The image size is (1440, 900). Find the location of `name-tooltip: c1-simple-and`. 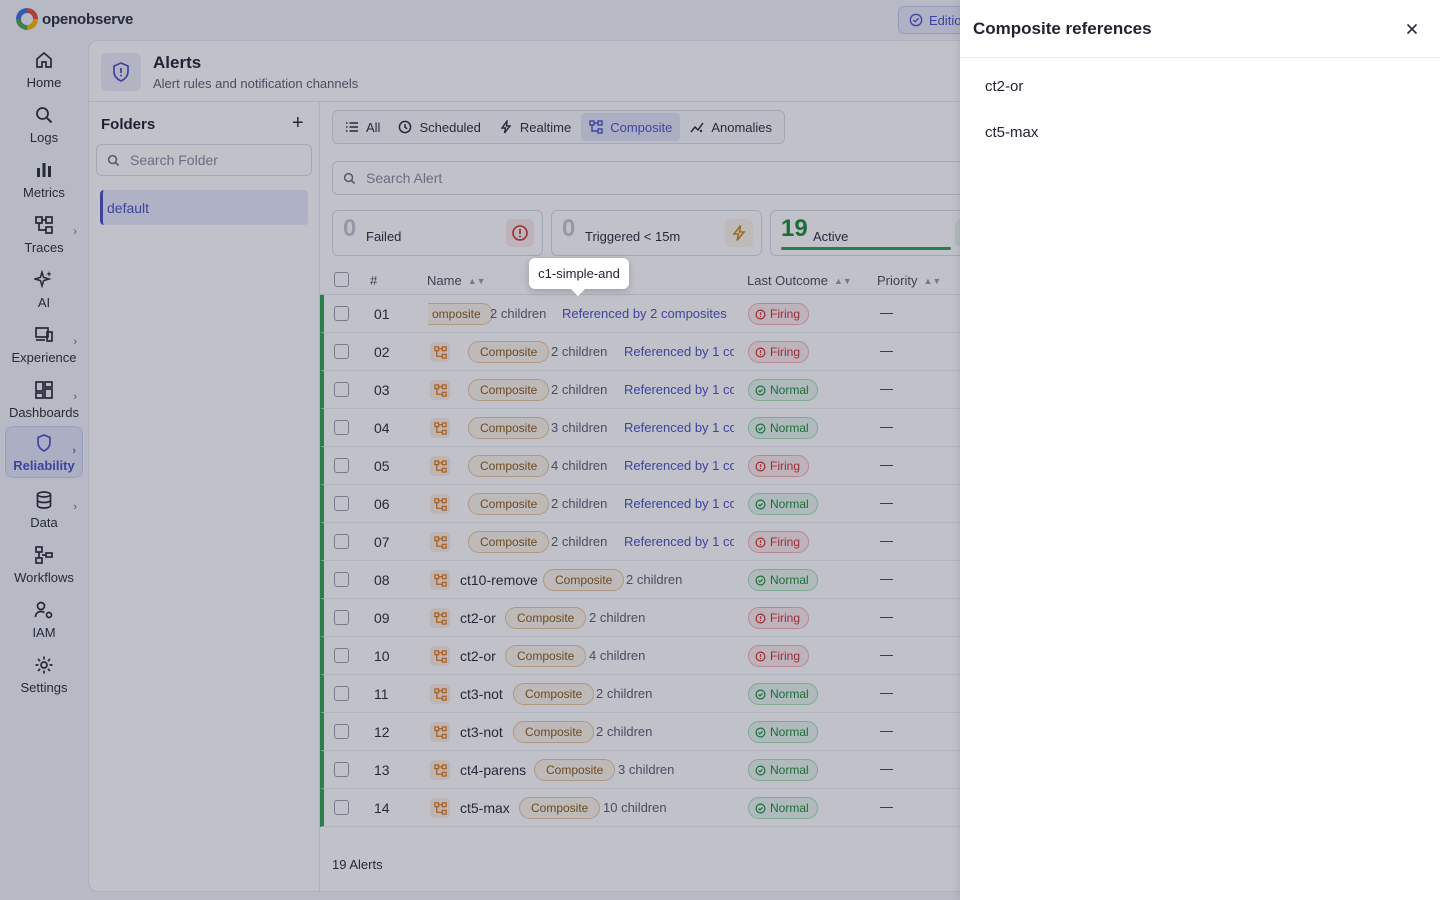

name-tooltip: c1-simple-and is located at coordinates (579, 273).